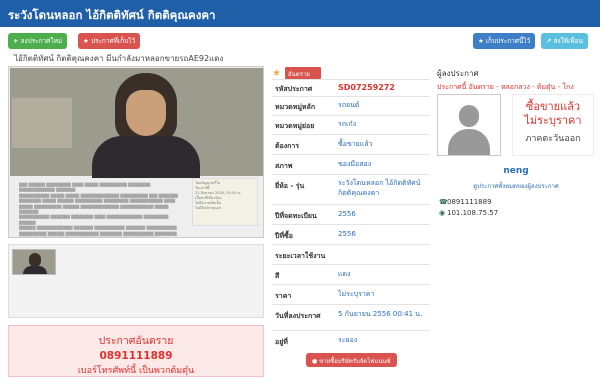 The height and width of the screenshot is (379, 600). What do you see at coordinates (351, 164) in the screenshot?
I see `detail-row-condition: สภาพ ของมือสอง` at bounding box center [351, 164].